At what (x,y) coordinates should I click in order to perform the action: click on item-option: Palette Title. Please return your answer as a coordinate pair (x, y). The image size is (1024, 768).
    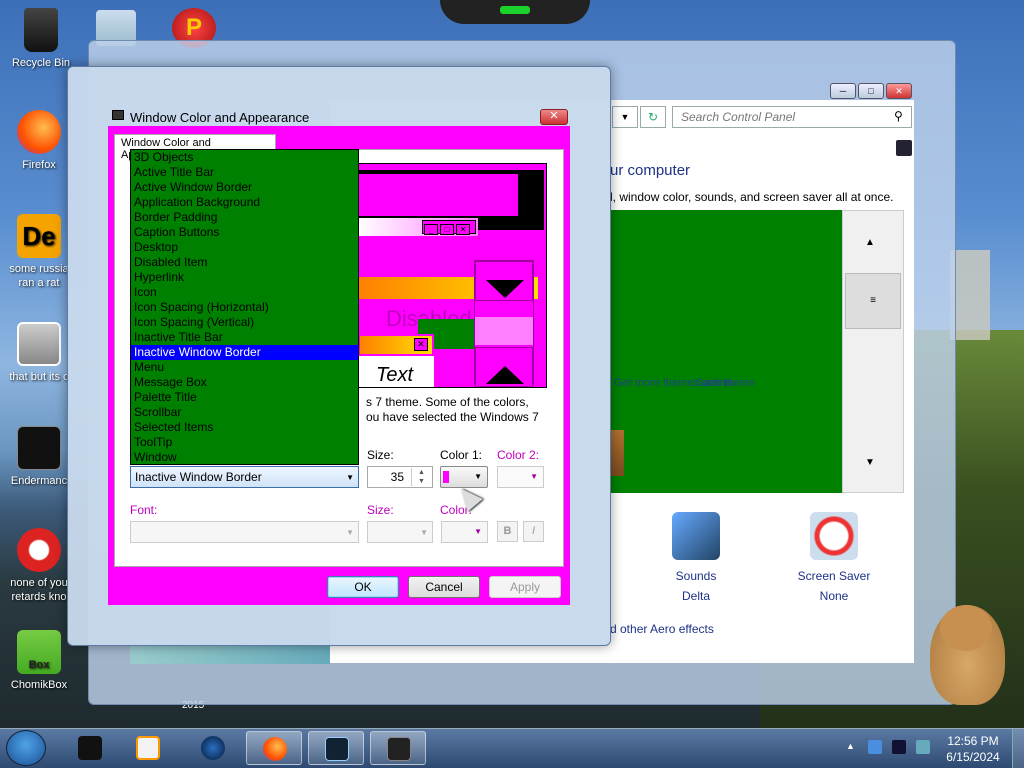
    Looking at the image, I should click on (244, 397).